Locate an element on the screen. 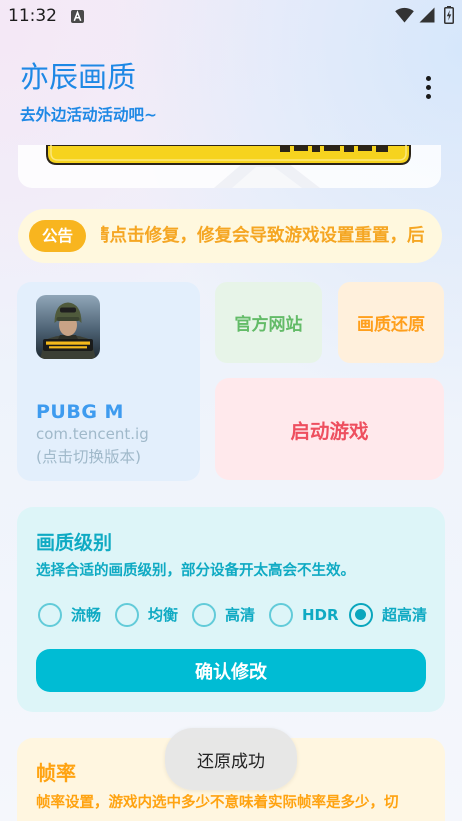  switch-version-hint: (点击切换版本) is located at coordinates (89, 457).